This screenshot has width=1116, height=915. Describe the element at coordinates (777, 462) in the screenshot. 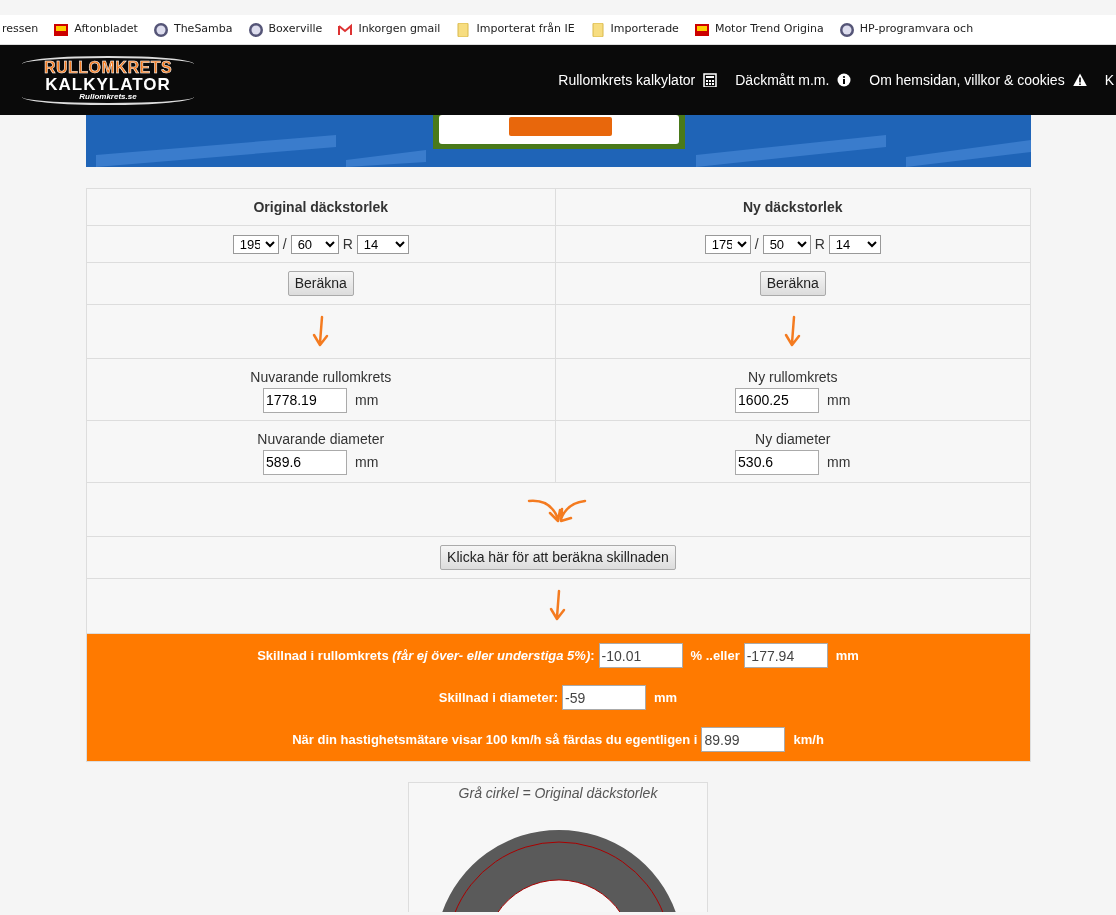

I see `number-field: 530.6` at that location.